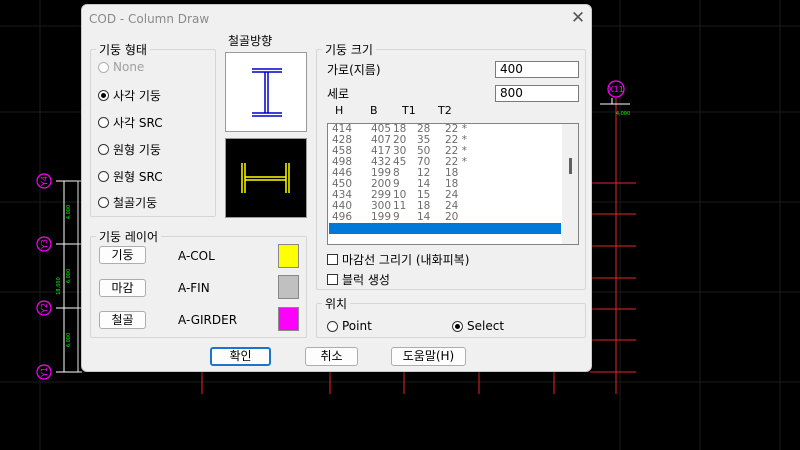  What do you see at coordinates (196, 256) in the screenshot?
I see `layer-name-col: A-COL` at bounding box center [196, 256].